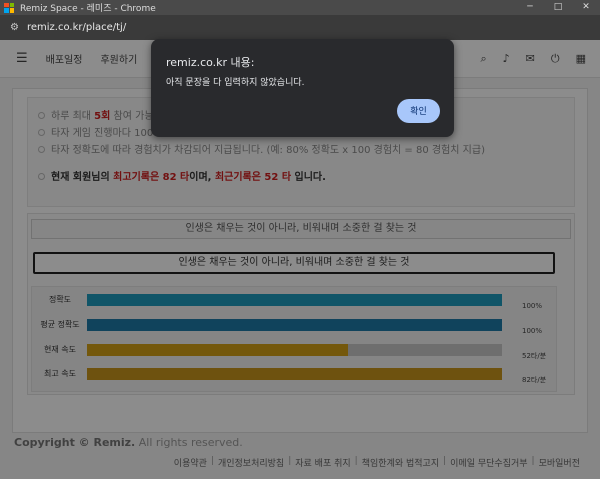 The height and width of the screenshot is (479, 600). I want to click on windows-logo-icon, so click(9, 7).